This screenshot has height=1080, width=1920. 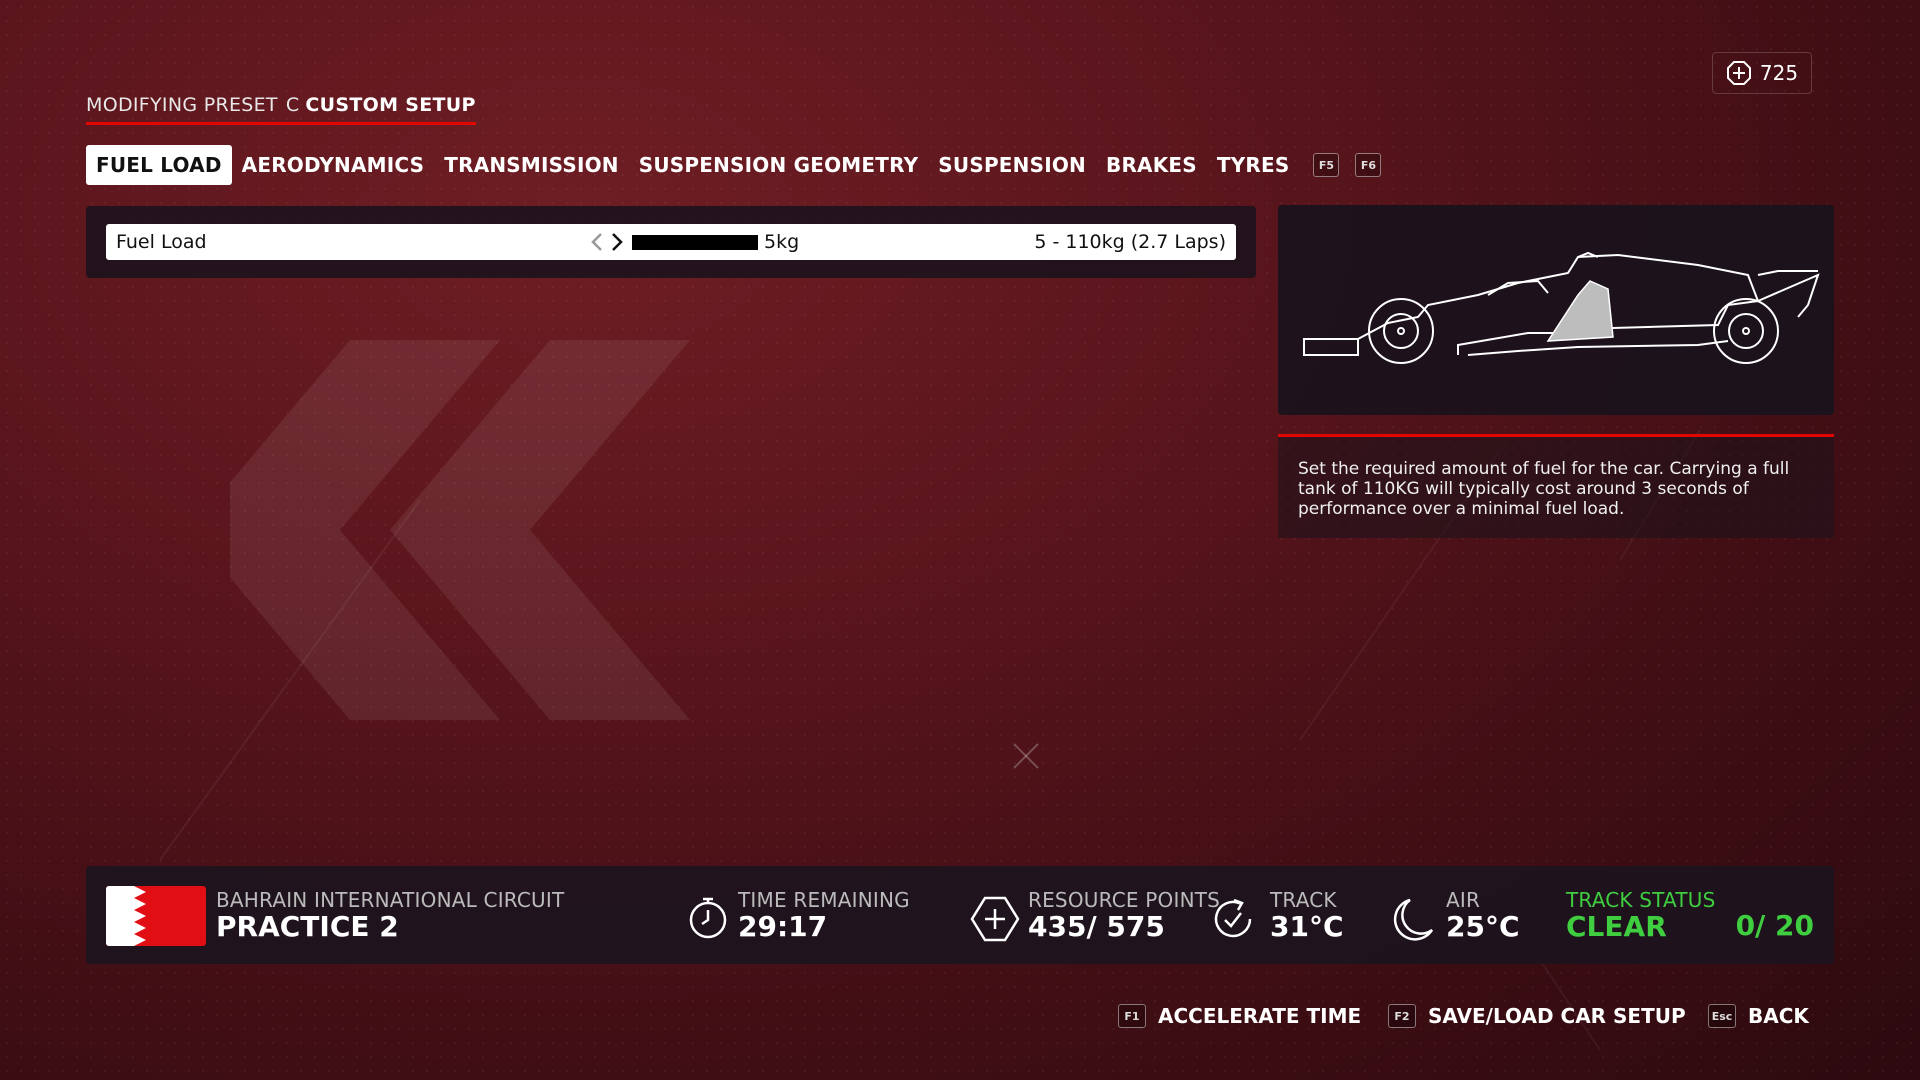 I want to click on back-button: Esc BACK, so click(x=1758, y=1016).